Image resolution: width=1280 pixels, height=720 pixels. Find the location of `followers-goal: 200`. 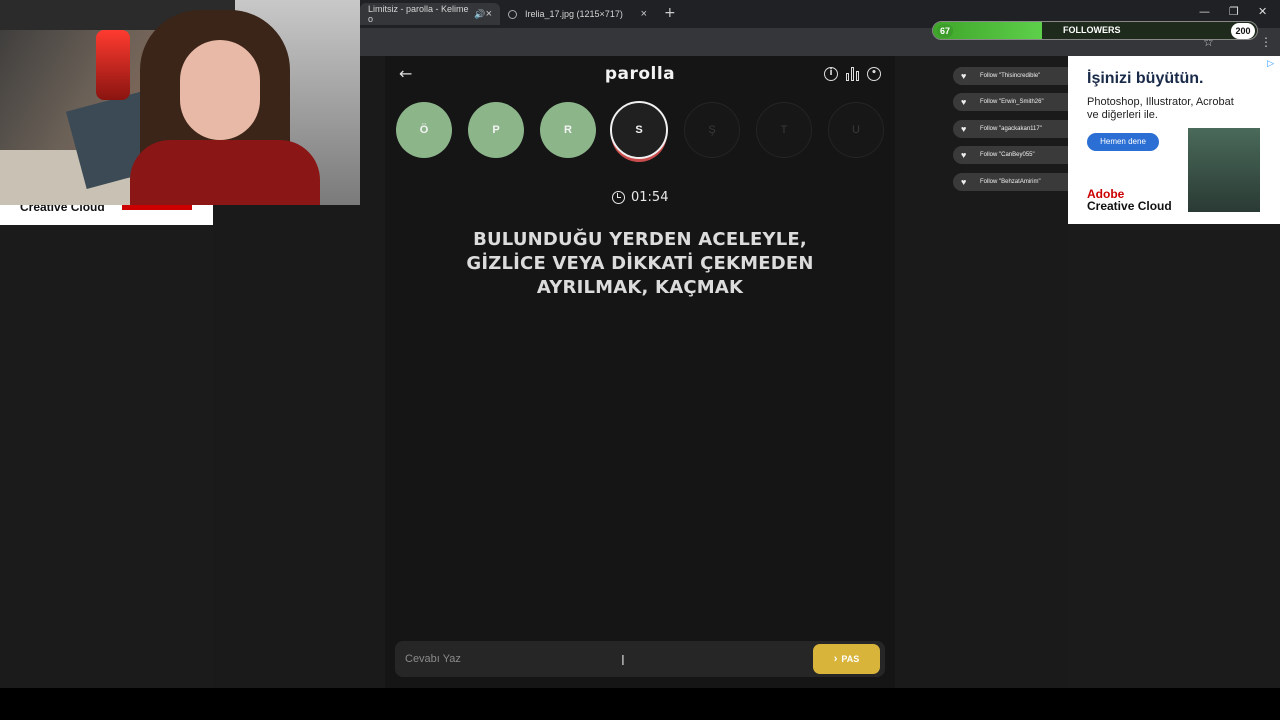

followers-goal: 200 is located at coordinates (1243, 31).